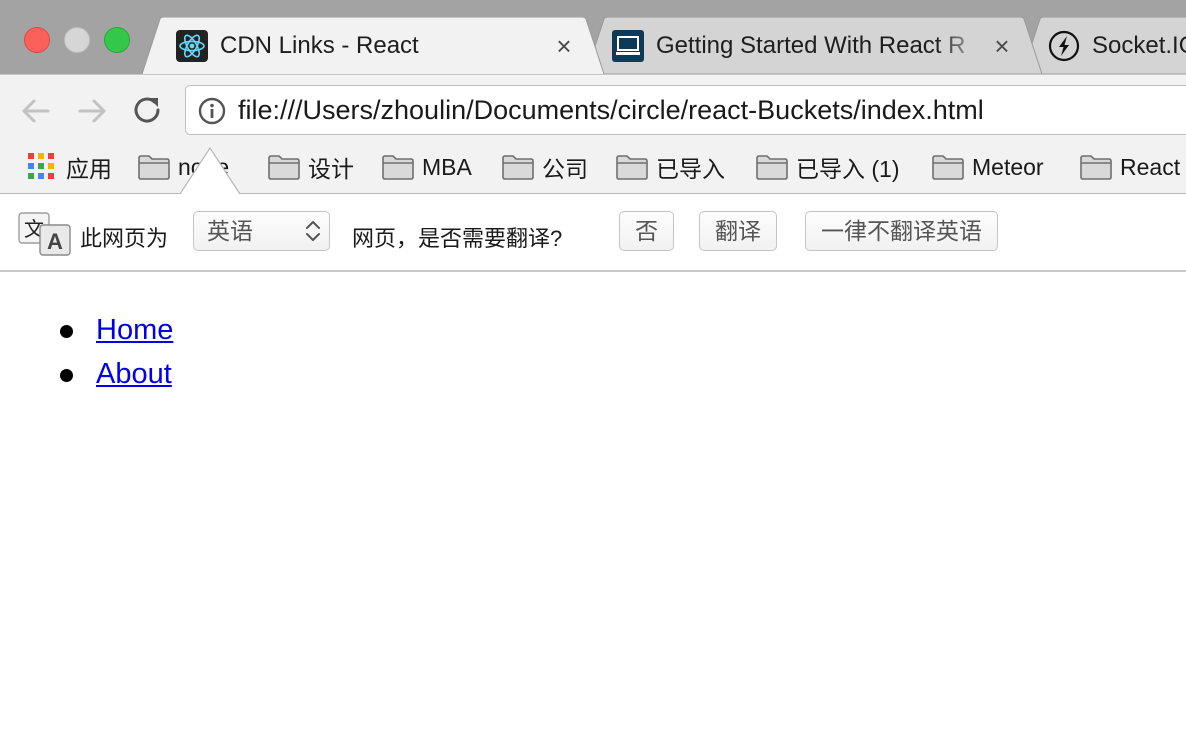  I want to click on tab-strip: Socket.IO Getting Started With React R ×, so click(593, 37).